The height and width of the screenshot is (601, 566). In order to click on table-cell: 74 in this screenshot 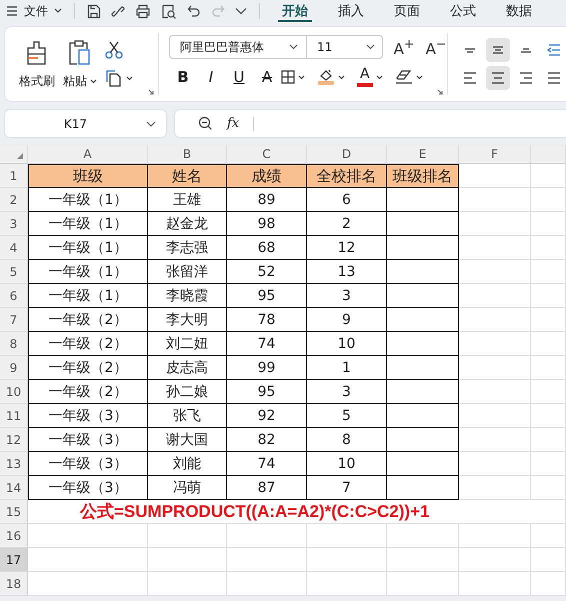, I will do `click(267, 344)`.